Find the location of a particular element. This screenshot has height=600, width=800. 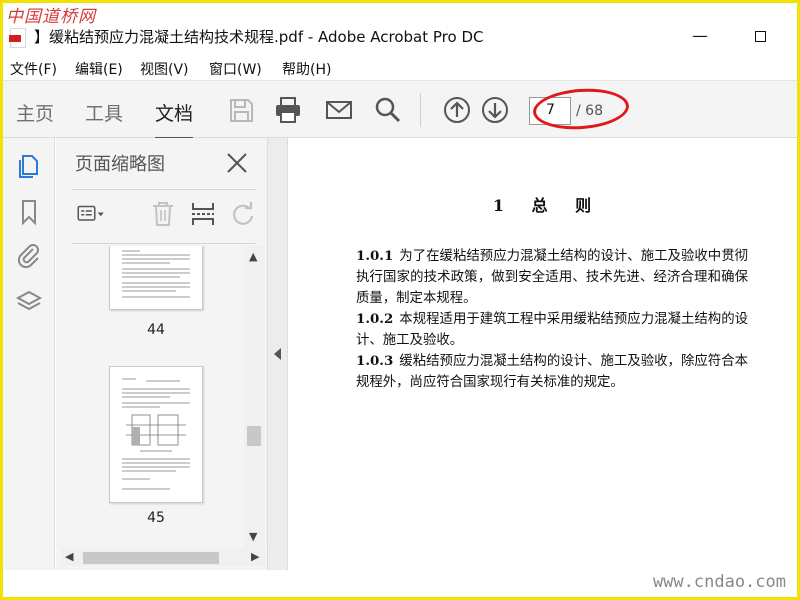

clause-number: 1.0.3 is located at coordinates (375, 361).